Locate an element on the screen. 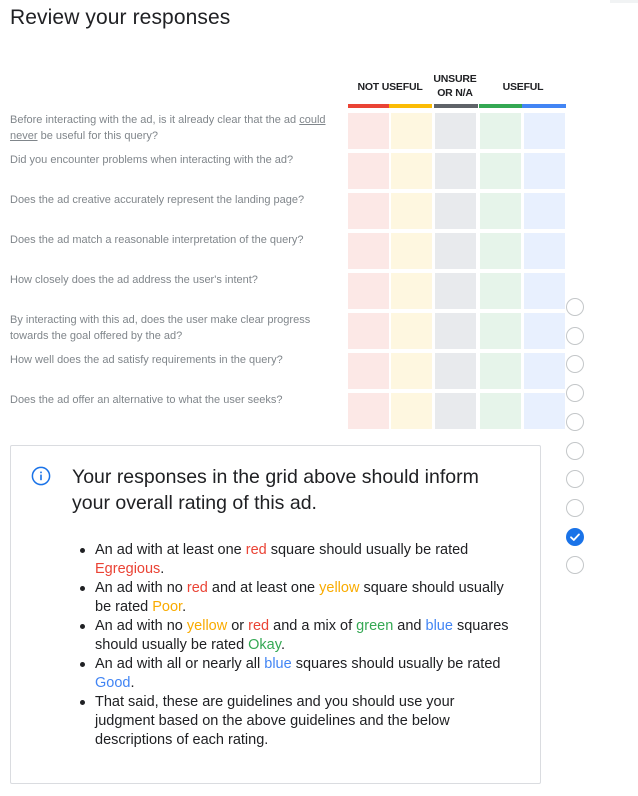 The height and width of the screenshot is (796, 638). colored-term: green is located at coordinates (375, 626).